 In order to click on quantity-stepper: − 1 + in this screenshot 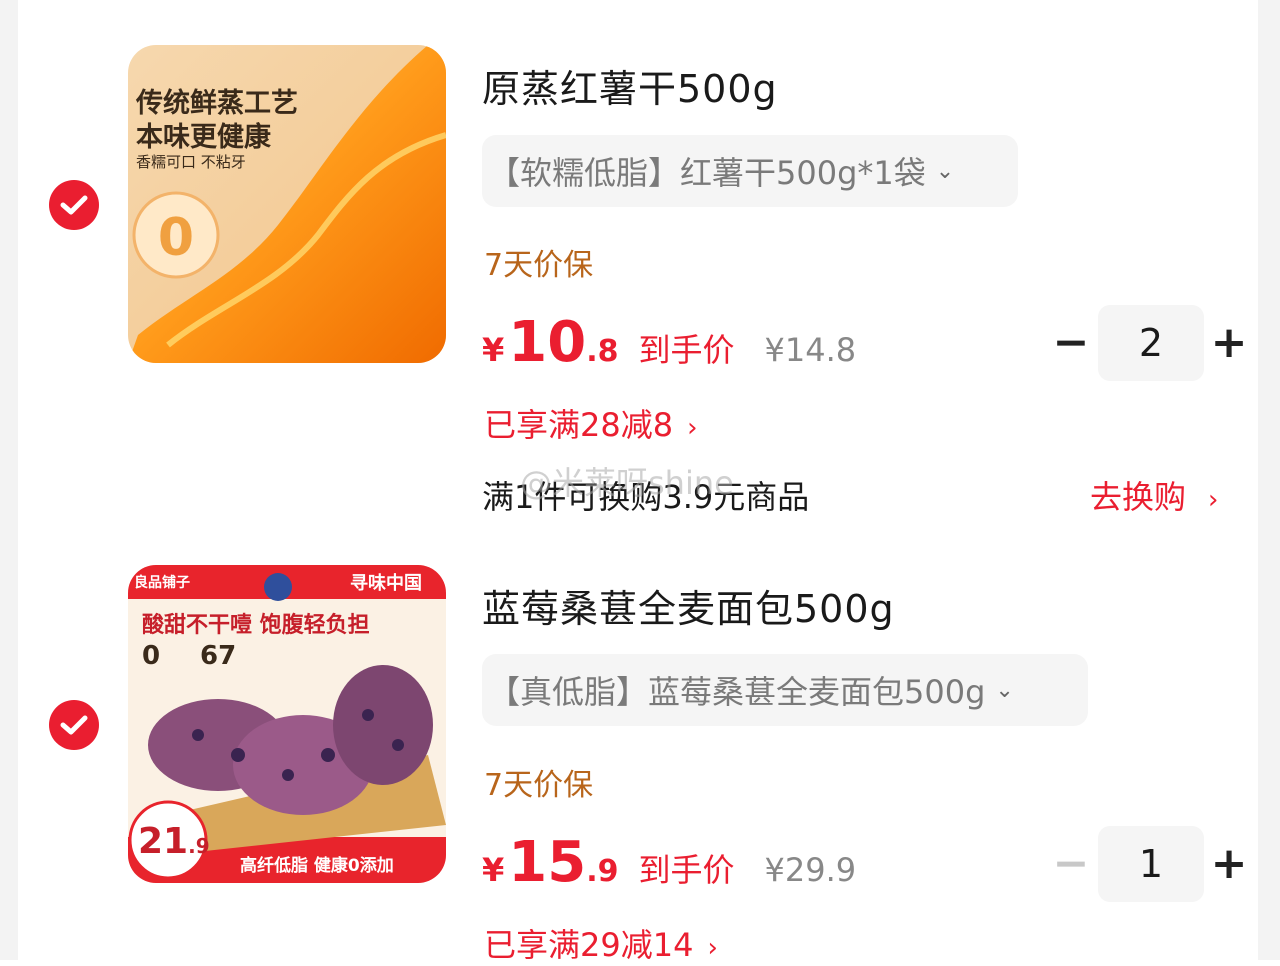, I will do `click(1150, 864)`.